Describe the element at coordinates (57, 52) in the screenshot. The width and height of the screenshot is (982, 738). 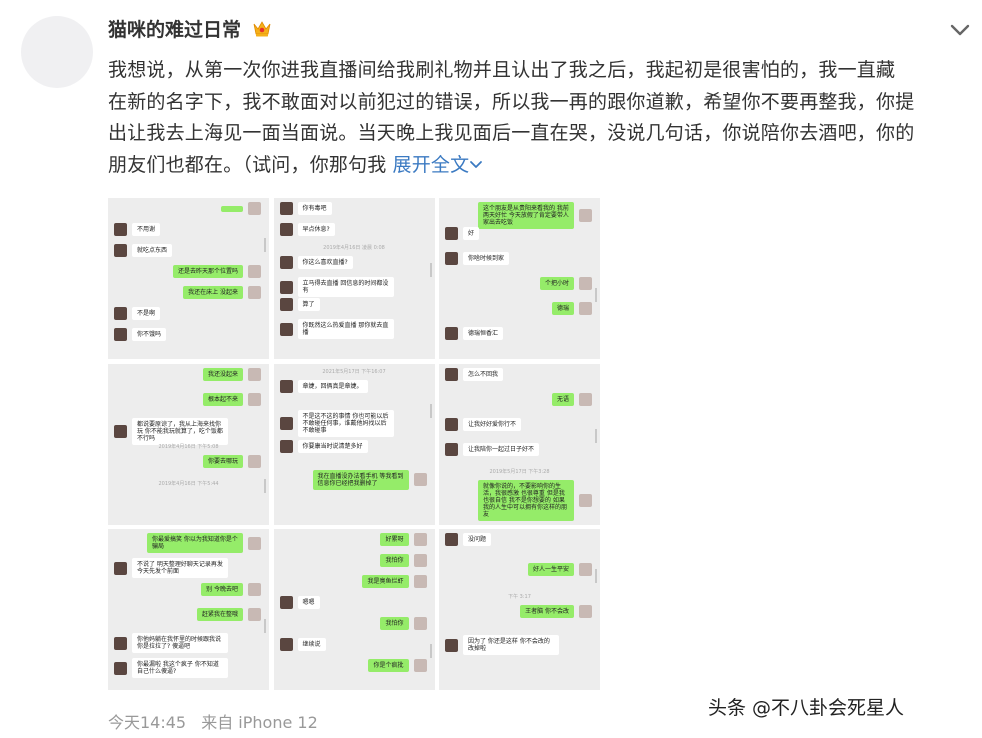
I see `avatar` at that location.